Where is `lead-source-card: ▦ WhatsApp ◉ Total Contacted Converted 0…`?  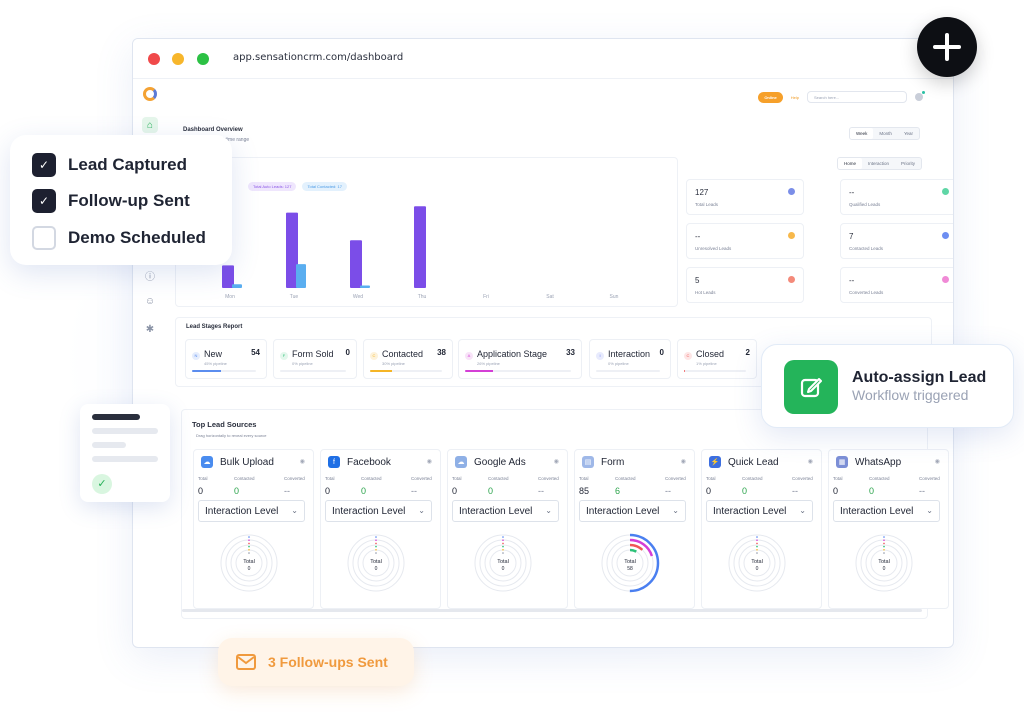 lead-source-card: ▦ WhatsApp ◉ Total Contacted Converted 0… is located at coordinates (888, 529).